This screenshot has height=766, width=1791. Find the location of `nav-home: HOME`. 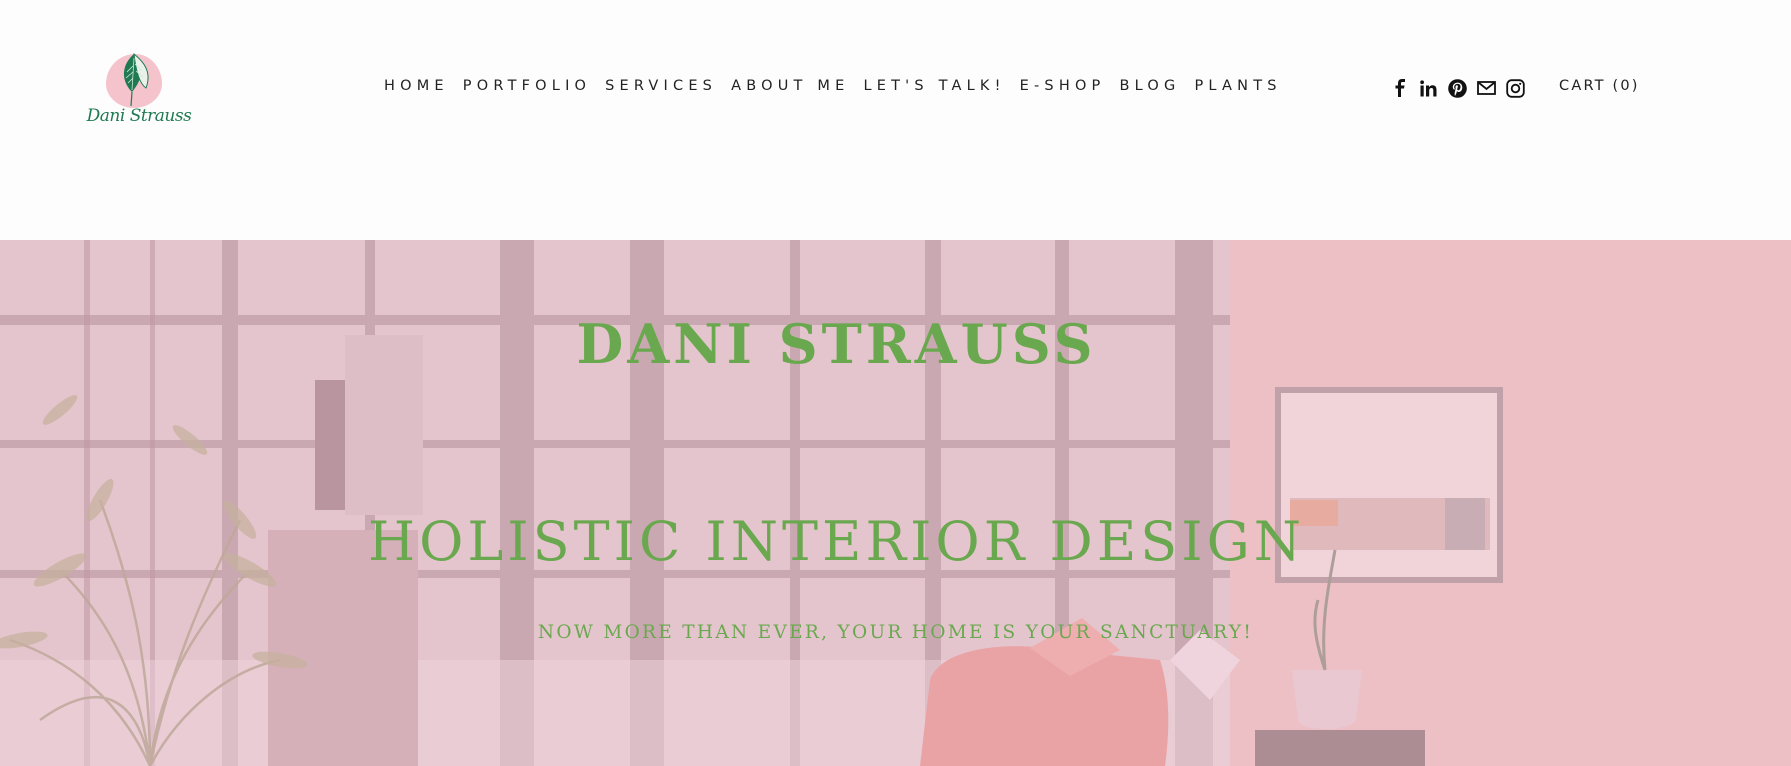

nav-home: HOME is located at coordinates (416, 86).